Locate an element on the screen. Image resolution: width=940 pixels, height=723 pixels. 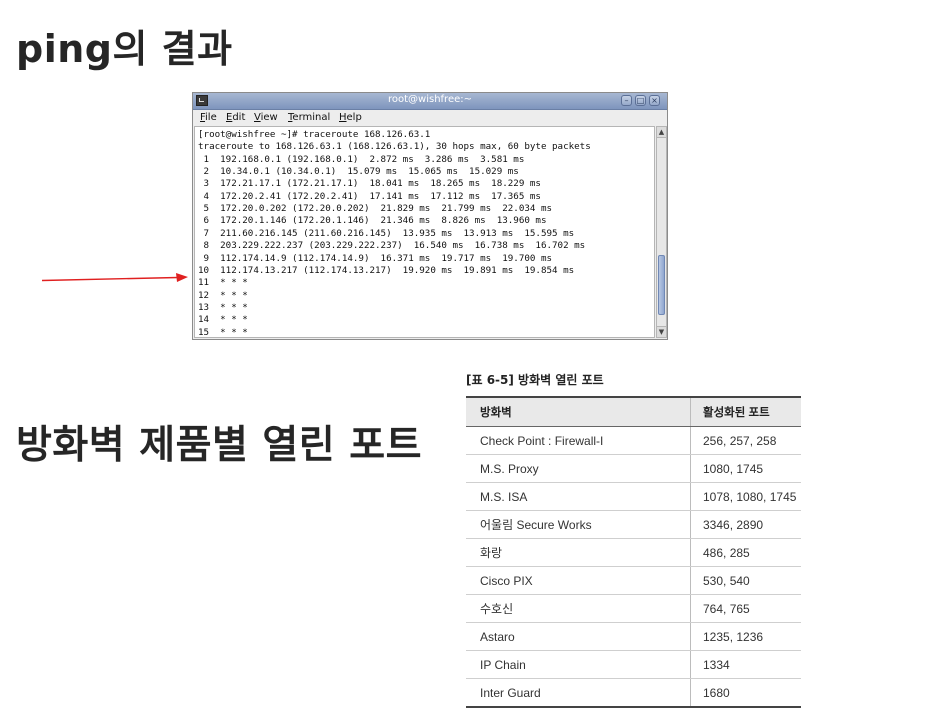
table-row: M.S. Proxy 1080, 1745 is located at coordinates (633, 468).